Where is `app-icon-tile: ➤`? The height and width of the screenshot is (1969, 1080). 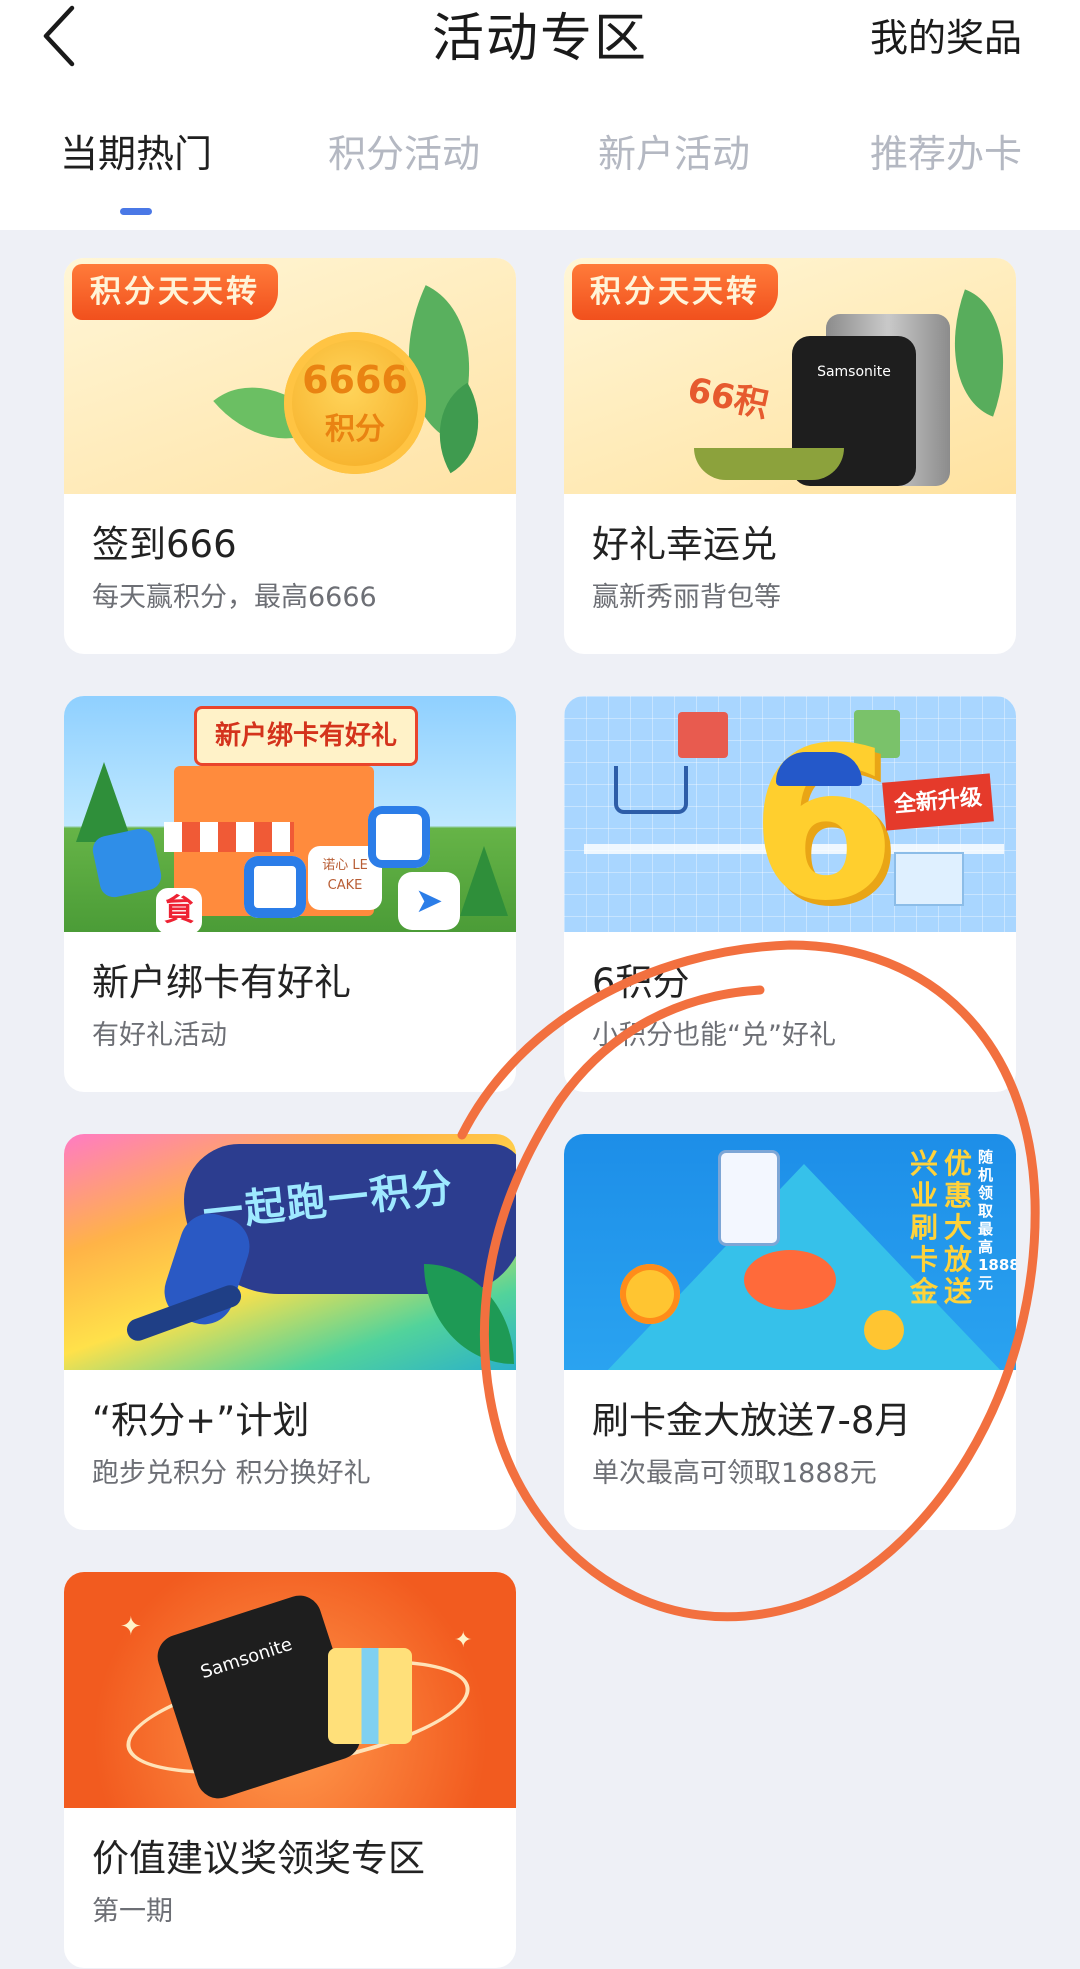
app-icon-tile: ➤ is located at coordinates (429, 901).